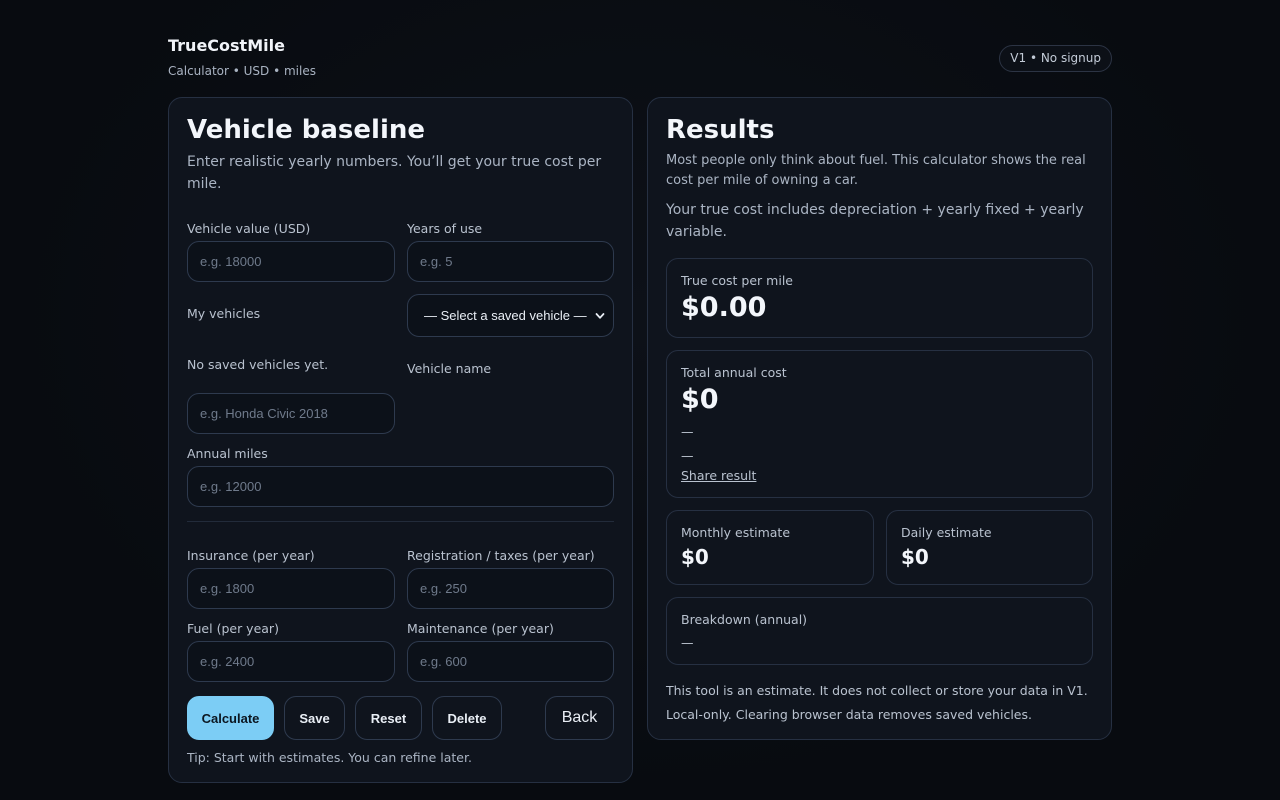 This screenshot has width=1280, height=800. I want to click on cost-per-mile-label: True cost per mile, so click(737, 280).